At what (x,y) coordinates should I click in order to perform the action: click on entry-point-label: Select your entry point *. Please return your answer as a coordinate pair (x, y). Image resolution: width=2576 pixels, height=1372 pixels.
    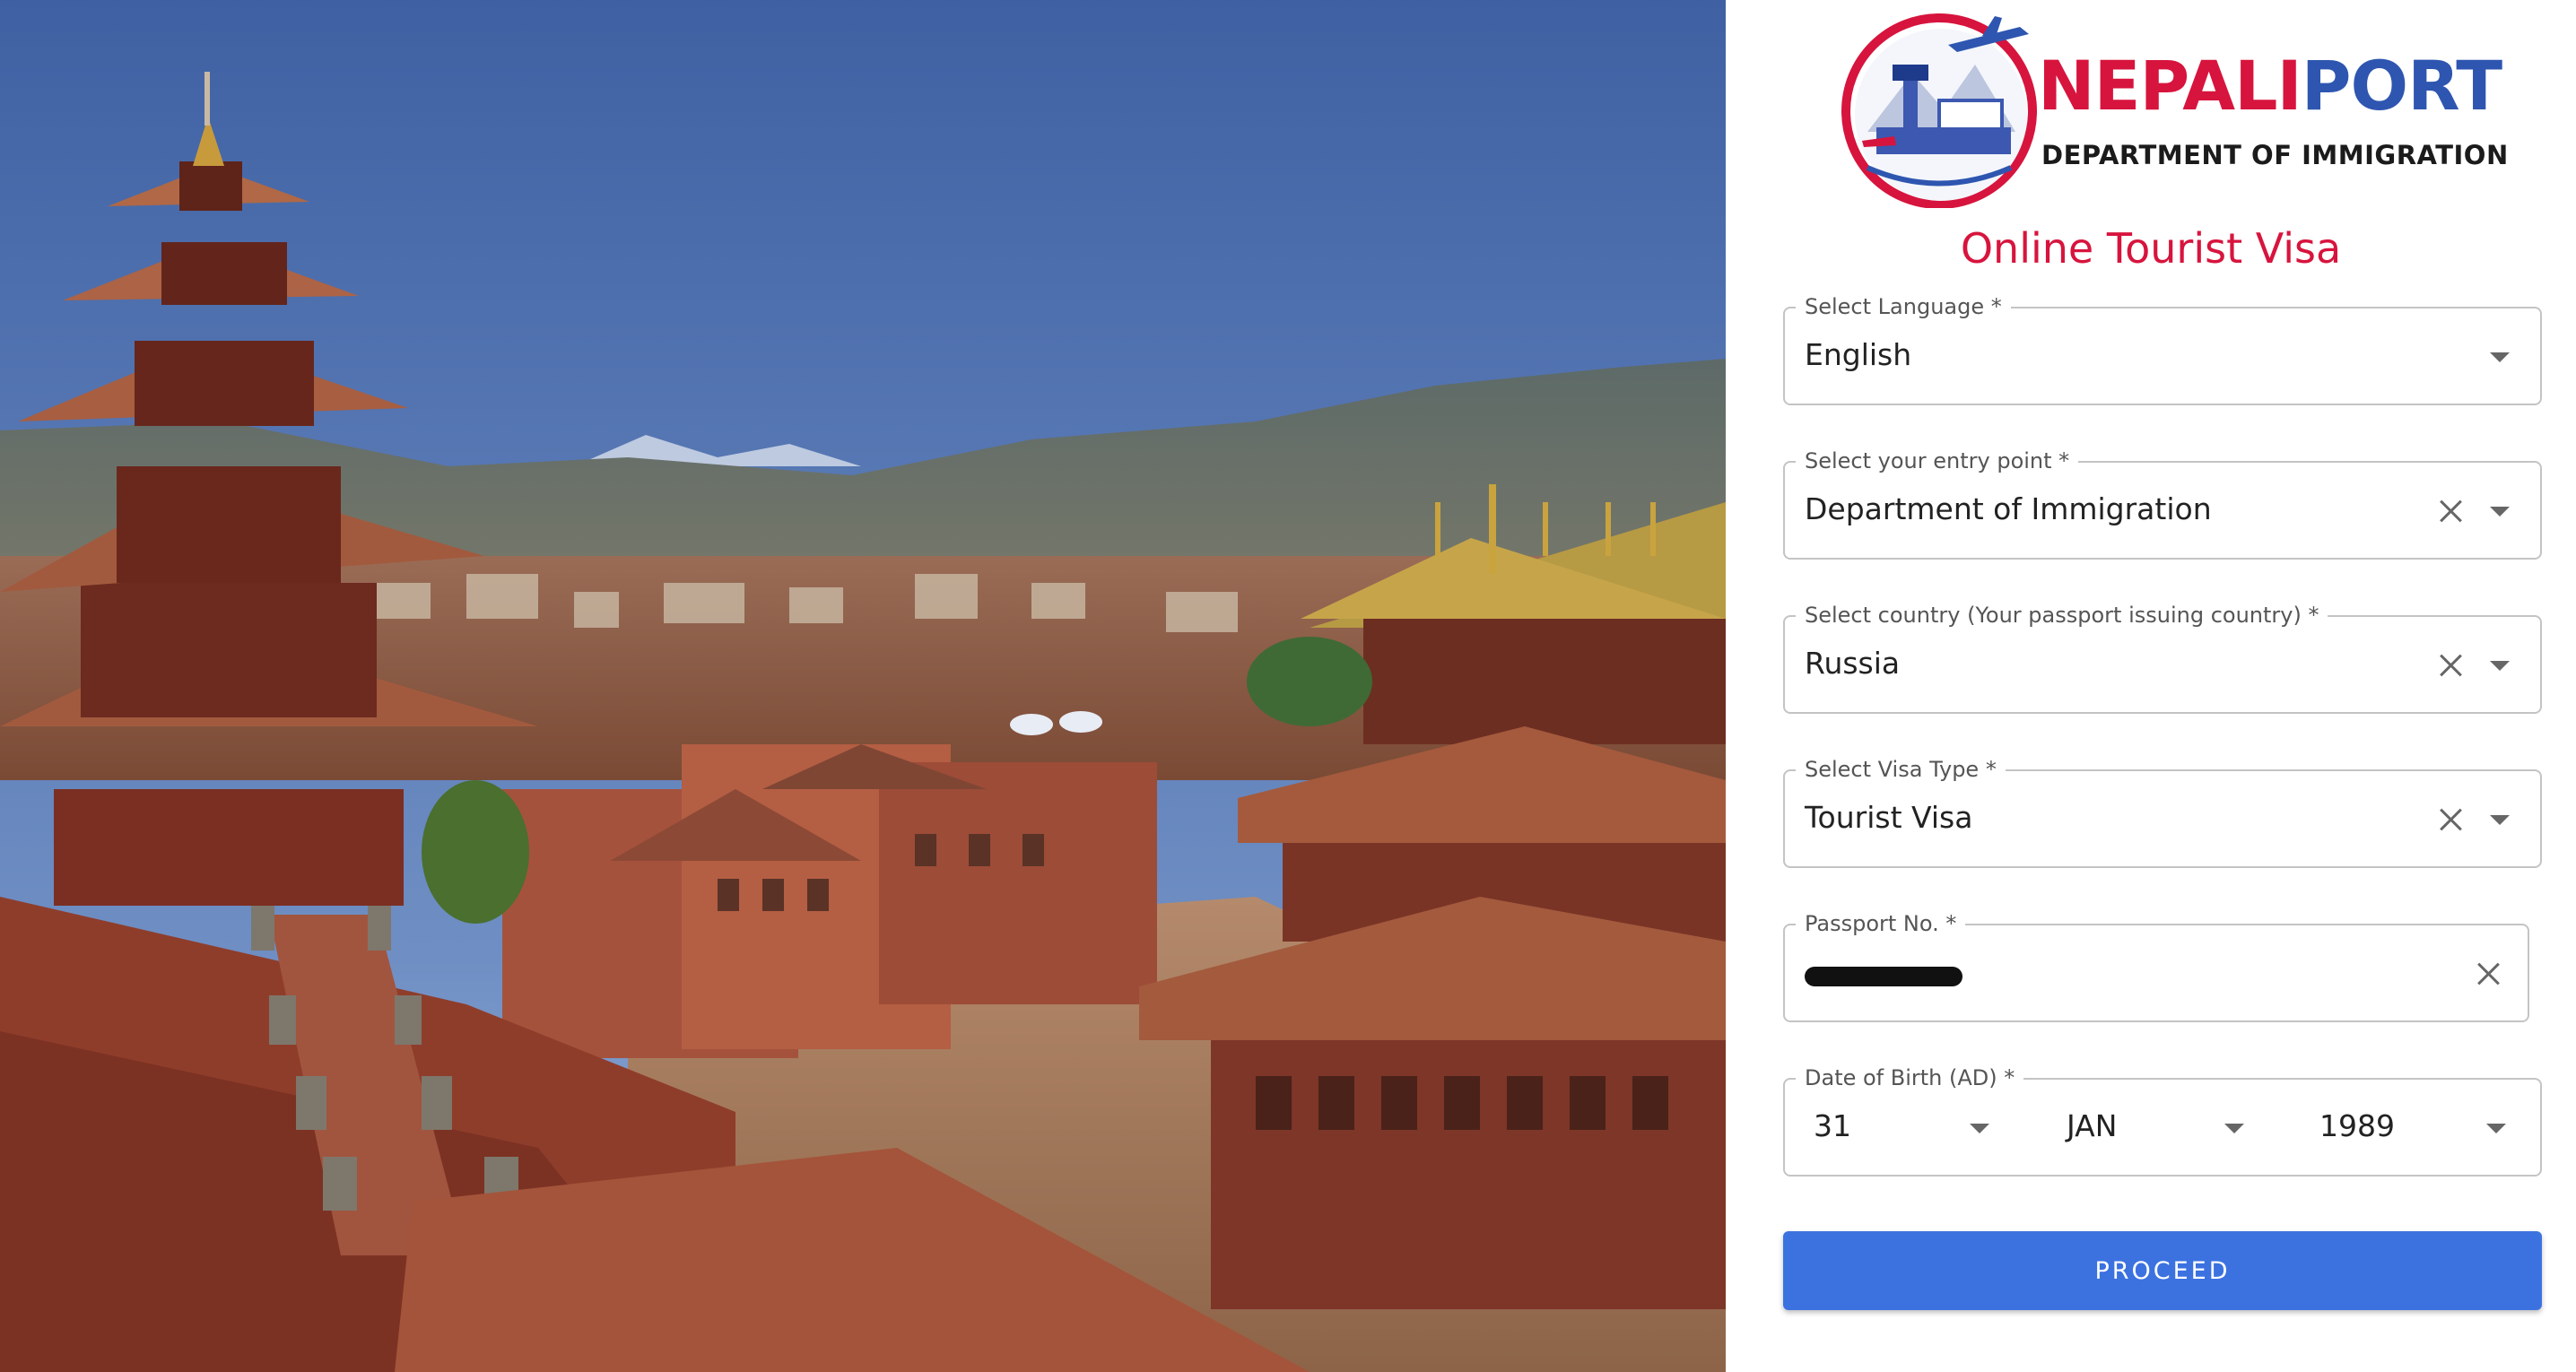
    Looking at the image, I should click on (1937, 461).